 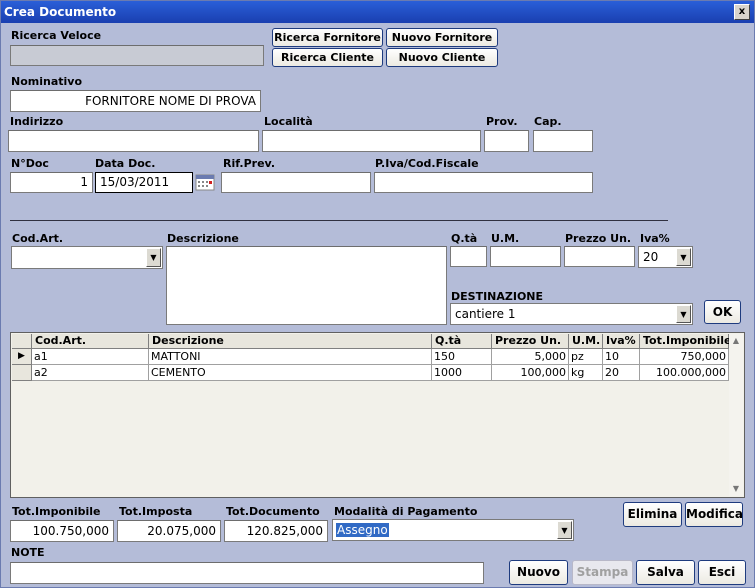 I want to click on table-row-cell: a2, so click(x=90, y=373).